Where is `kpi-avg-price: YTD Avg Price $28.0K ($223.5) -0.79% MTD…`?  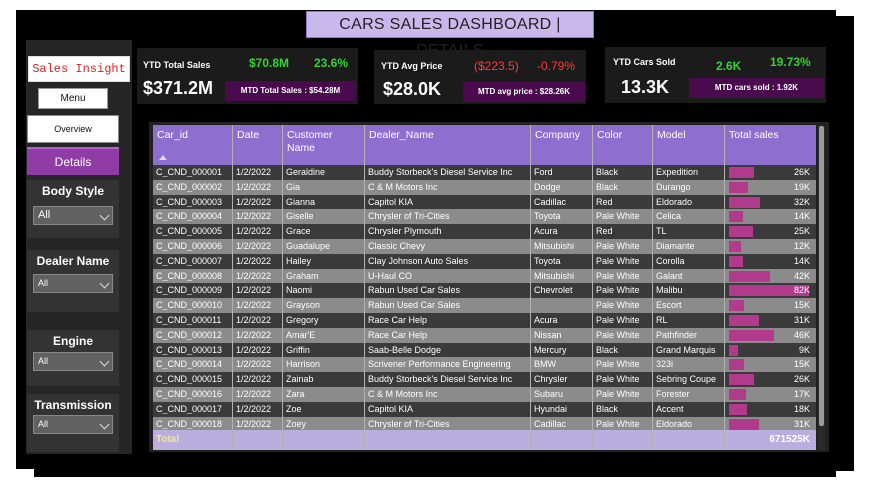
kpi-avg-price: YTD Avg Price $28.0K ($223.5) -0.79% MTD… is located at coordinates (480, 77).